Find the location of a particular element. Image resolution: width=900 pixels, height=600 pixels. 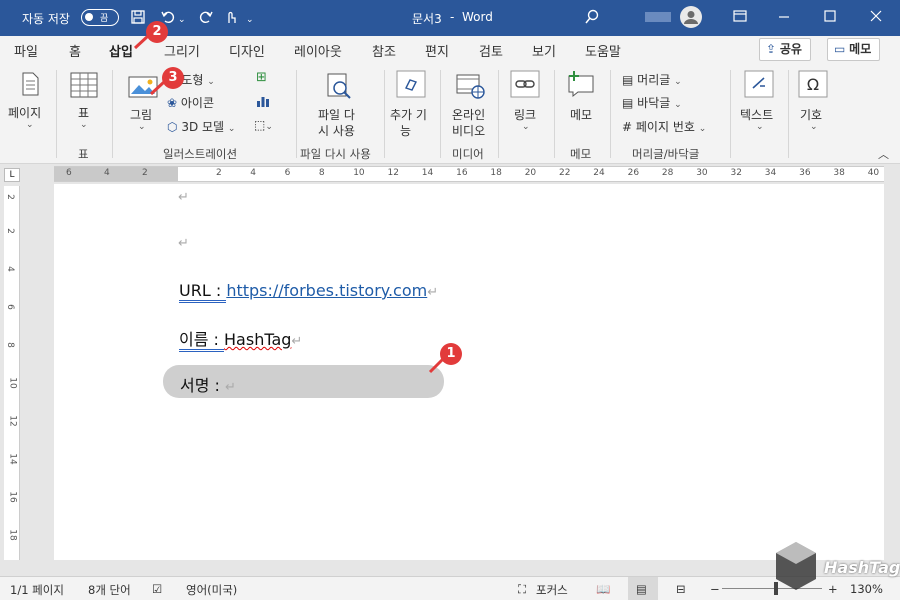

signature-line: 서명 : ↵ is located at coordinates (208, 384).